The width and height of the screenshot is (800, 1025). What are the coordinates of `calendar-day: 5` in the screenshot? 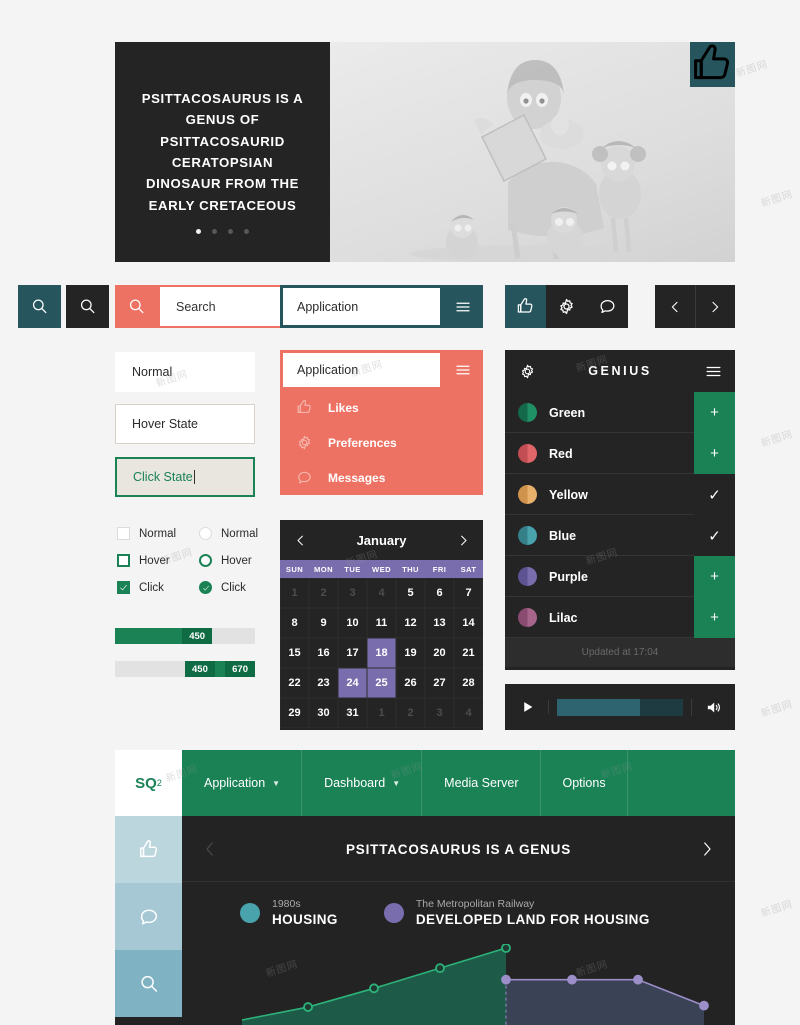 It's located at (410, 593).